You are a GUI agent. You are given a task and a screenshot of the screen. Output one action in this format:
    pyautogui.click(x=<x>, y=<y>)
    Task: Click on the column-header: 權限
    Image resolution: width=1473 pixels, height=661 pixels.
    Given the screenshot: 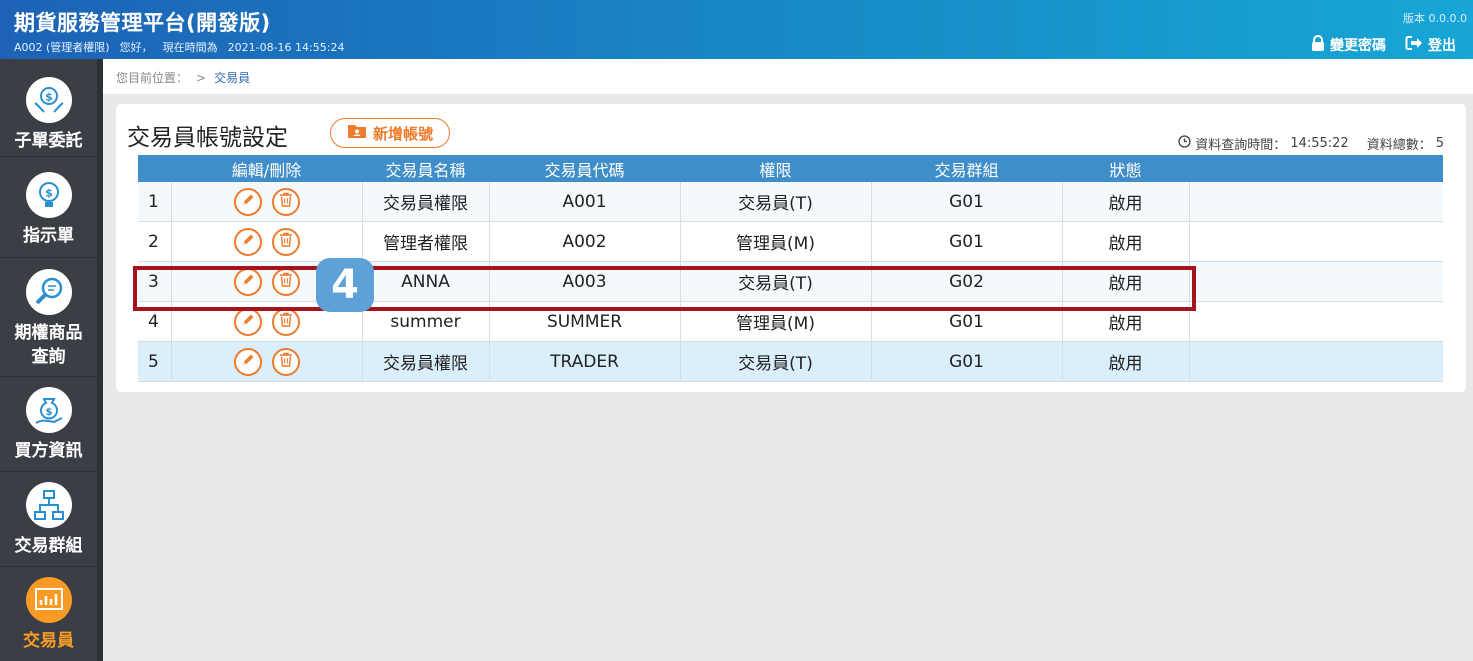 What is the action you would take?
    pyautogui.click(x=775, y=168)
    